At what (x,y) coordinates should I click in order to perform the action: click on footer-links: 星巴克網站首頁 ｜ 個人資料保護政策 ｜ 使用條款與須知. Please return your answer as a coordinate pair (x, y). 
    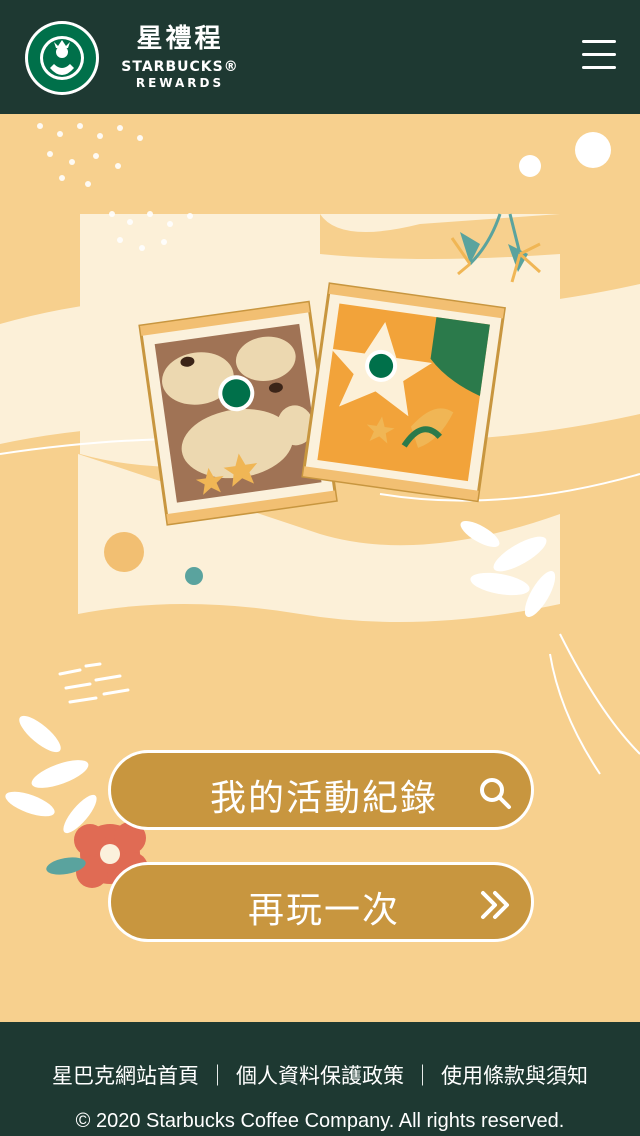
    Looking at the image, I should click on (320, 1075).